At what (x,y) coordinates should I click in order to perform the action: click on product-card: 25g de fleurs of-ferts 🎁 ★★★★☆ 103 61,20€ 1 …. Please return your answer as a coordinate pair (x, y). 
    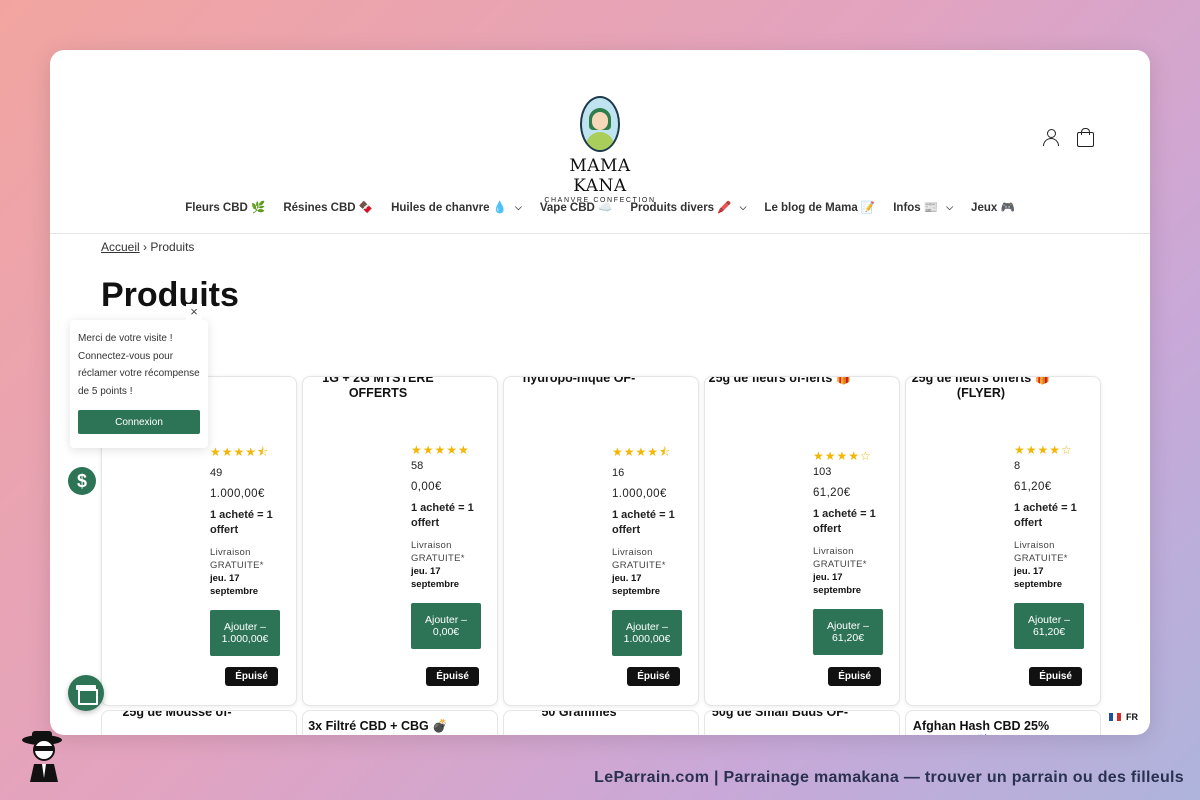
    Looking at the image, I should click on (802, 541).